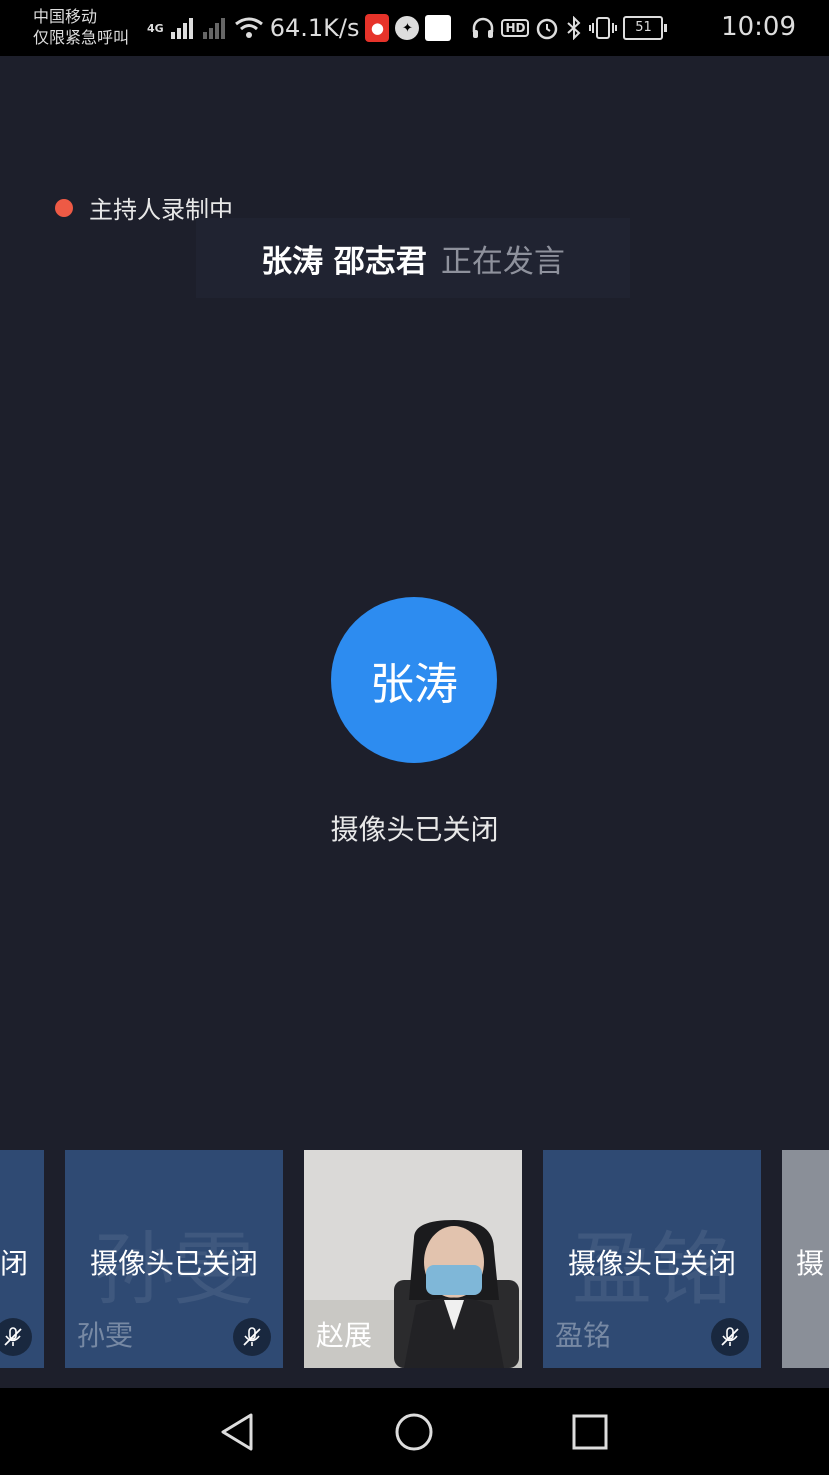 Image resolution: width=829 pixels, height=1475 pixels. I want to click on participant-video-tile: 赵展, so click(413, 1259).